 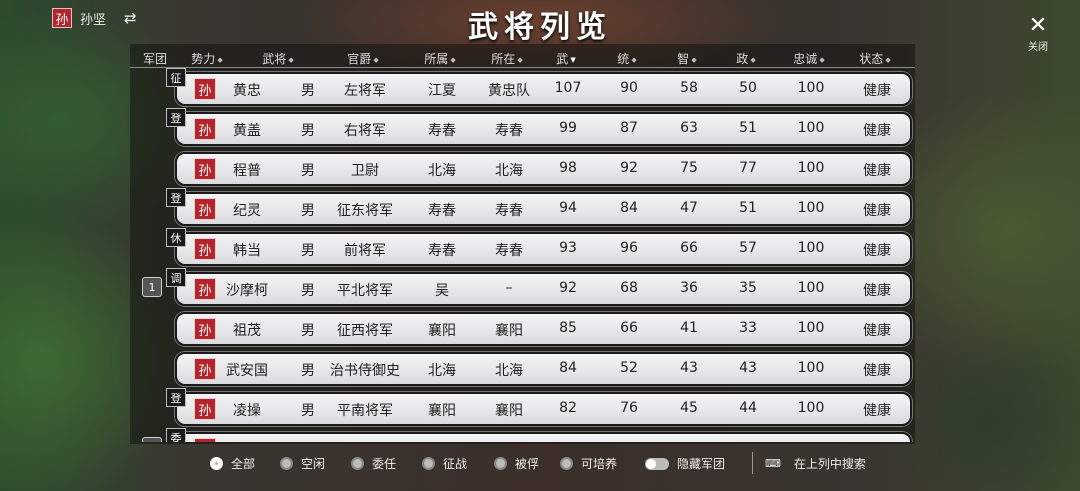 What do you see at coordinates (543, 369) in the screenshot?
I see `table-row: 孙武安国 男治书侍御史 北海 北海 84 52 43 43 100 健康` at bounding box center [543, 369].